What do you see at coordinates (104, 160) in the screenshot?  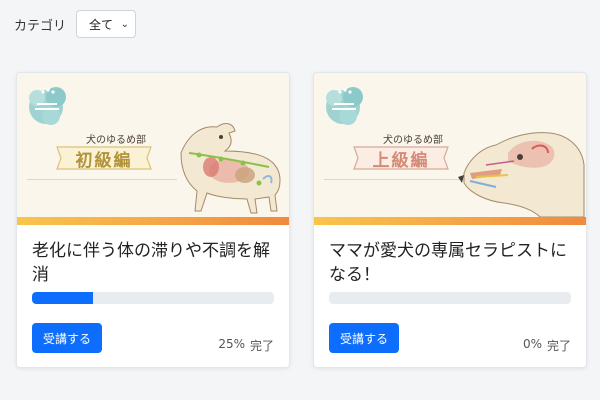 I see `level-badge: 初級編` at bounding box center [104, 160].